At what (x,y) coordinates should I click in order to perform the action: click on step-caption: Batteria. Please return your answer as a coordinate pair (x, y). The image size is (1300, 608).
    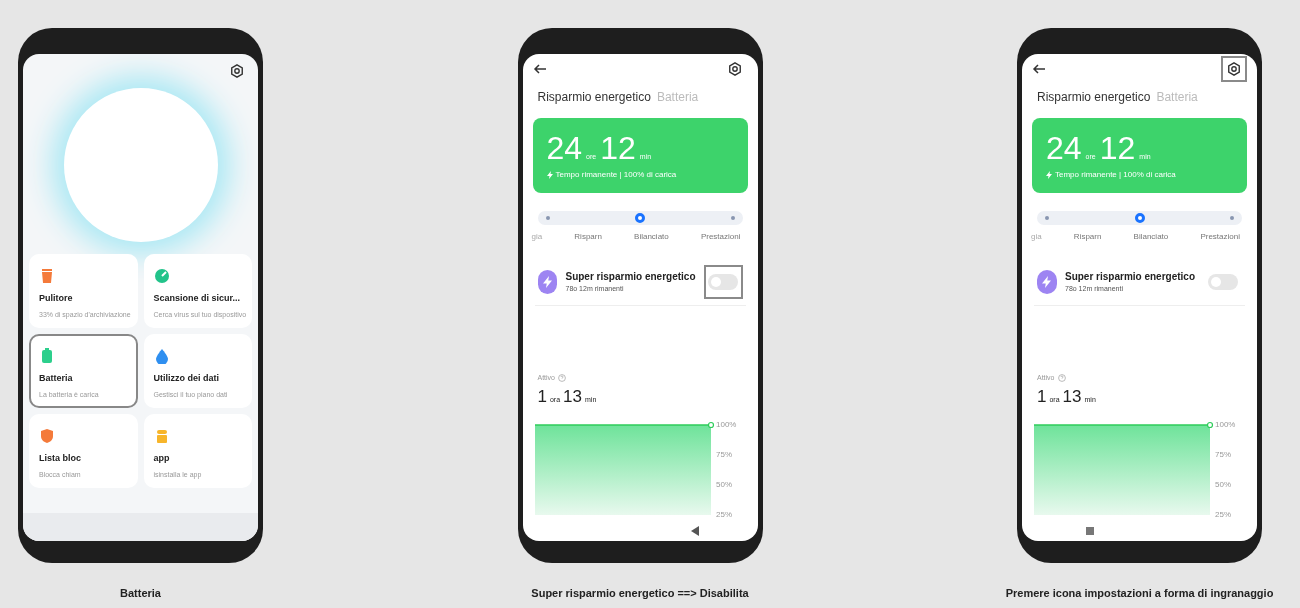
    Looking at the image, I should click on (140, 593).